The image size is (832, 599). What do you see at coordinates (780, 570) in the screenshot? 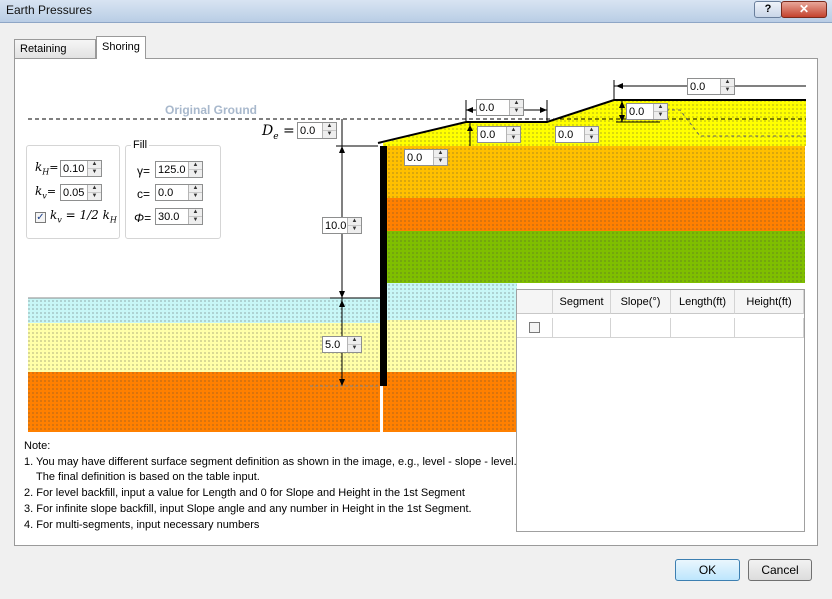
I see `cancel-button: Cancel` at bounding box center [780, 570].